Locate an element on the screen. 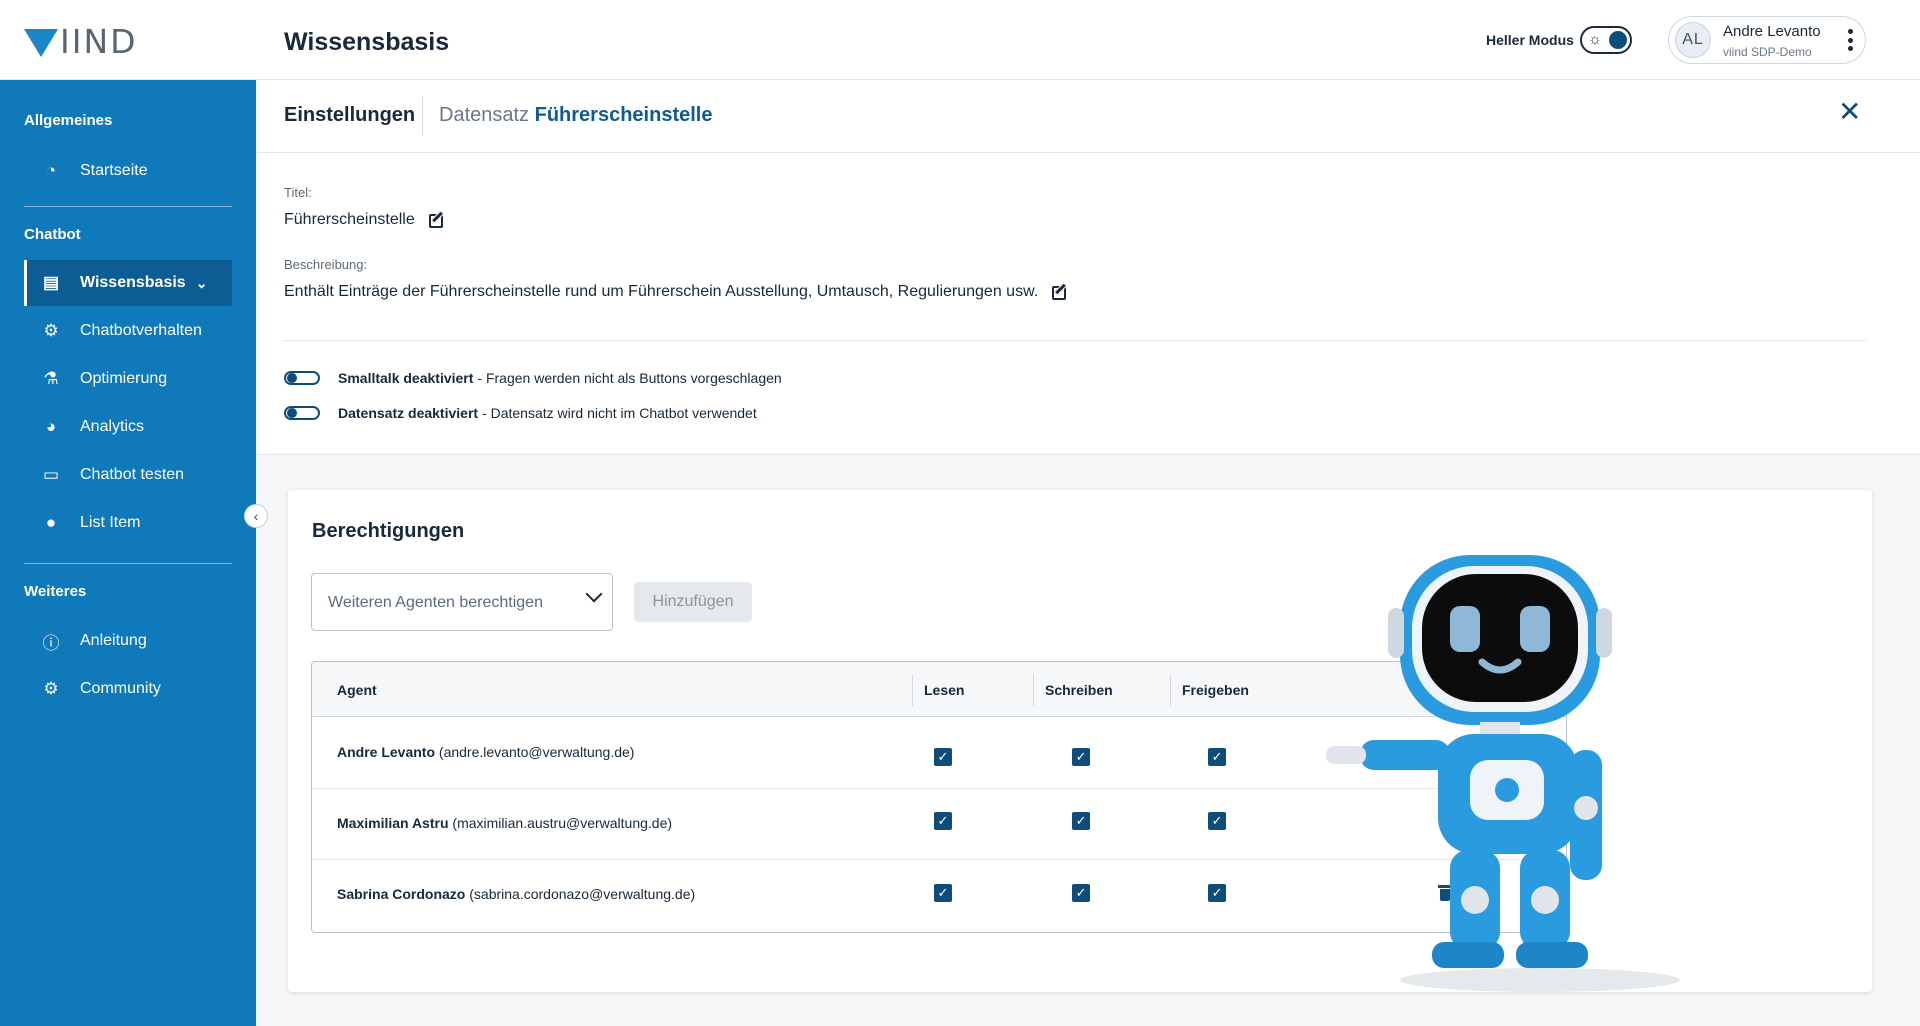 The image size is (1920, 1026). add-button: Hinzufügen is located at coordinates (693, 602).